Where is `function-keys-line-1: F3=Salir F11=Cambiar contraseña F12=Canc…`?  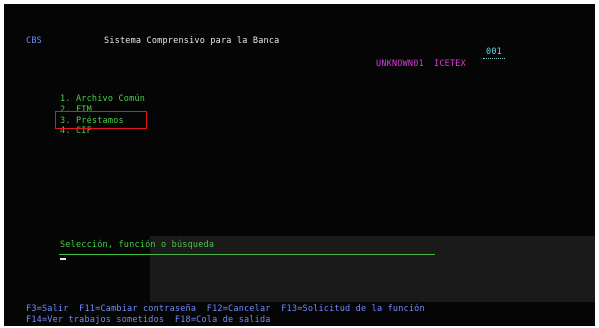
function-keys-line-1: F3=Salir F11=Cambiar contraseña F12=Canc… is located at coordinates (225, 309).